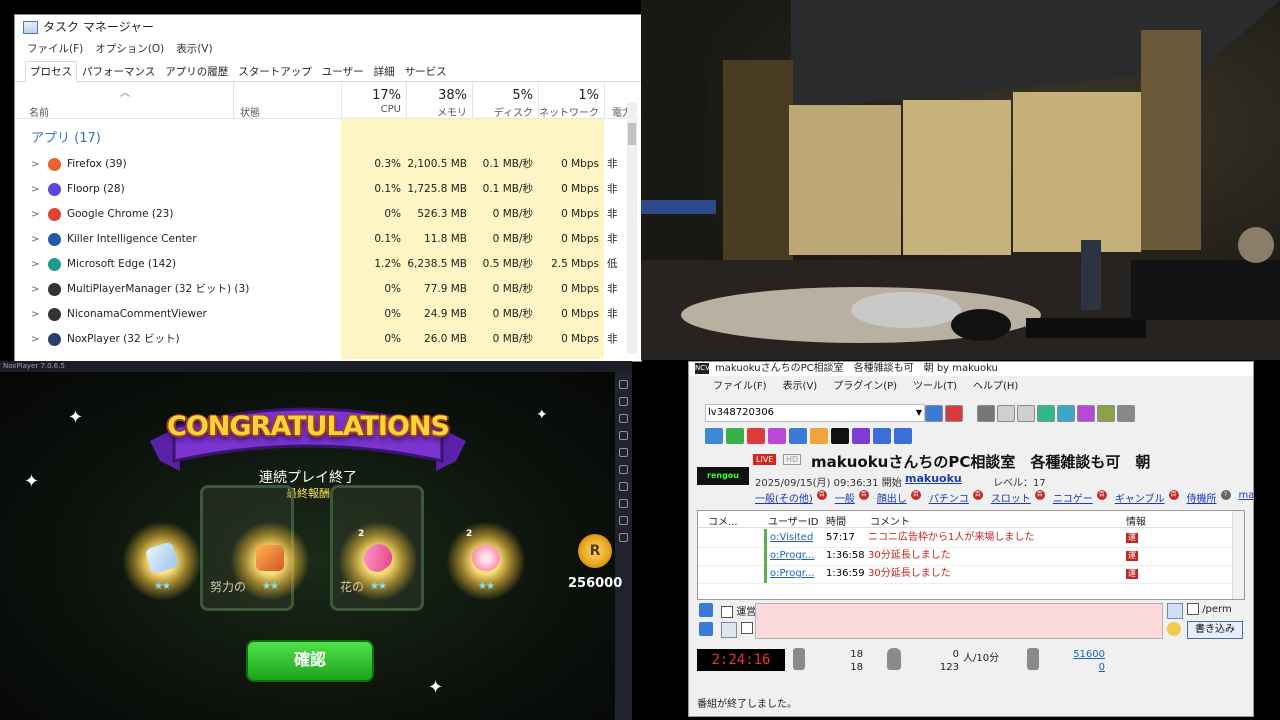 This screenshot has width=1280, height=720. What do you see at coordinates (1215, 630) in the screenshot?
I see `write-button: 書き込み` at bounding box center [1215, 630].